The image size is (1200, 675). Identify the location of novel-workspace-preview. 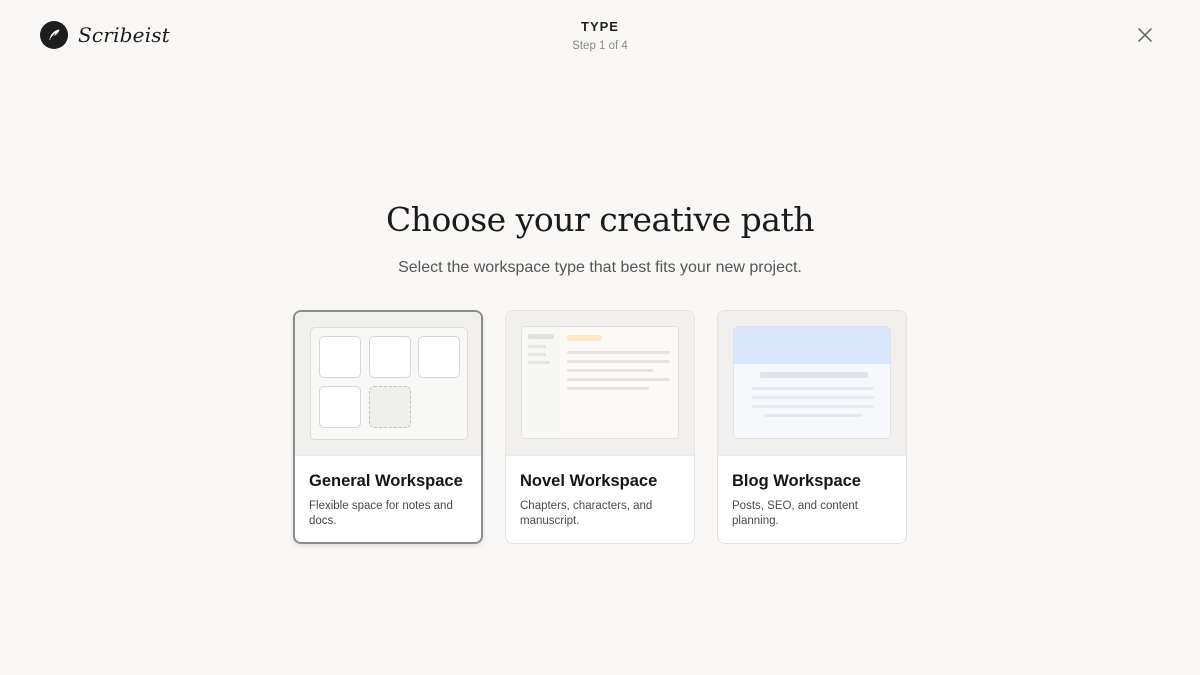
(600, 383).